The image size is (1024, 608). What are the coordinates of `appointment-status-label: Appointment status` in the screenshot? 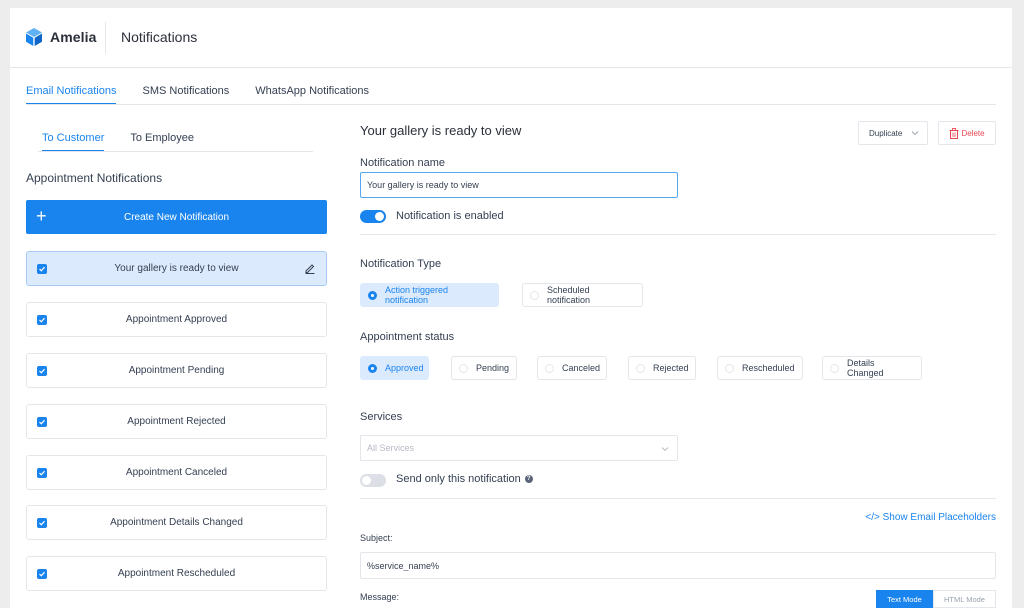 It's located at (407, 337).